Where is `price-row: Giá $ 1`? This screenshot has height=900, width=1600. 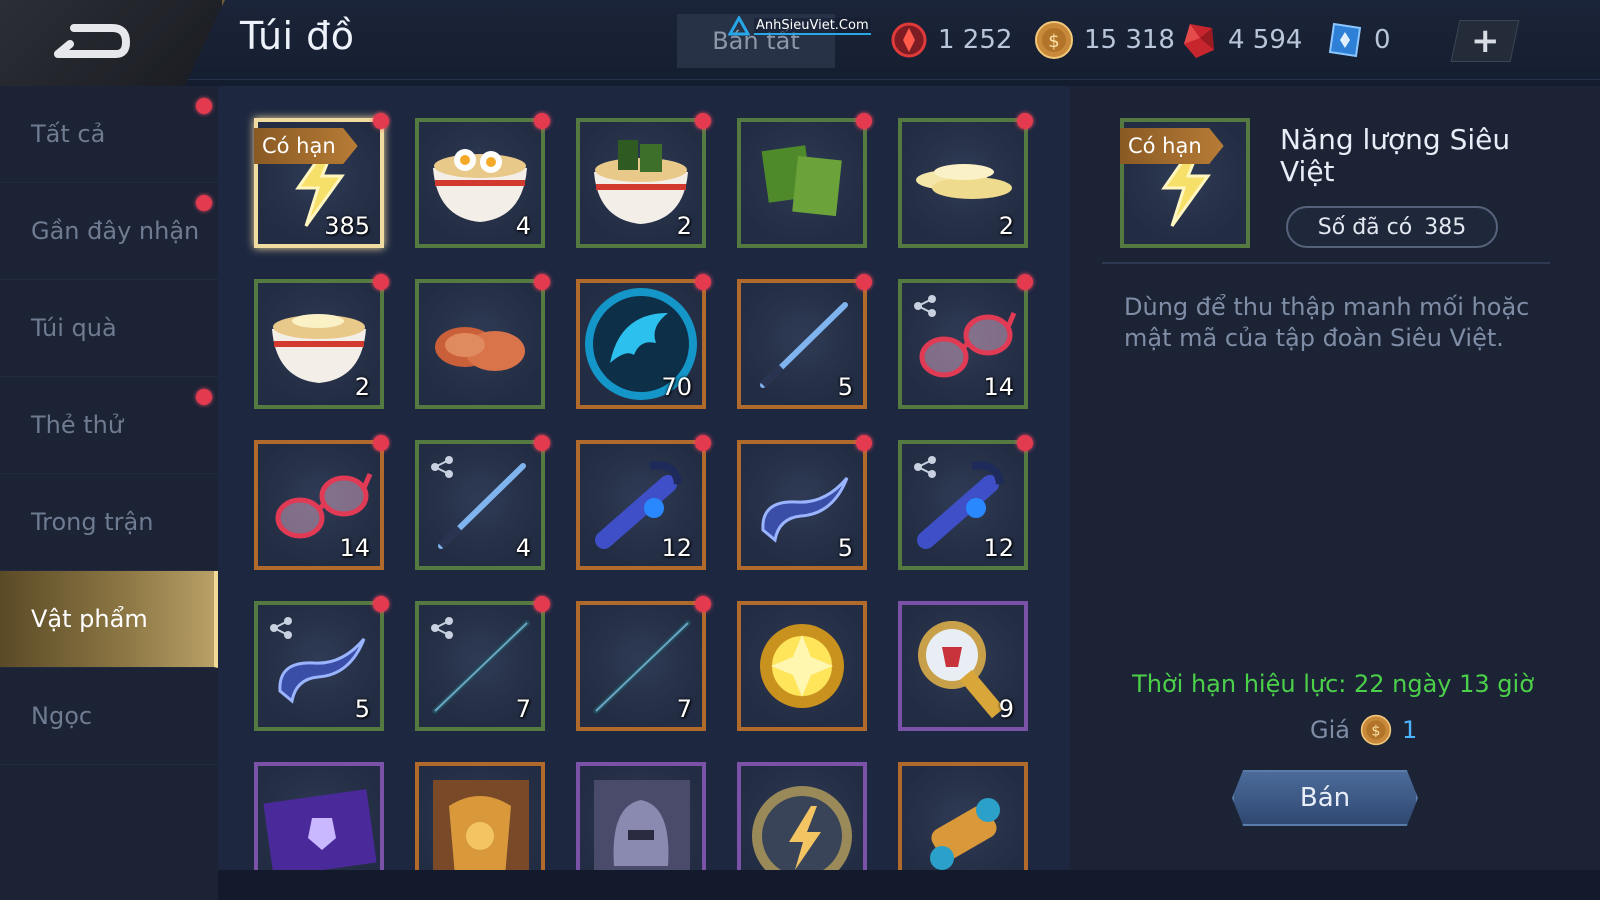
price-row: Giá $ 1 is located at coordinates (1363, 730).